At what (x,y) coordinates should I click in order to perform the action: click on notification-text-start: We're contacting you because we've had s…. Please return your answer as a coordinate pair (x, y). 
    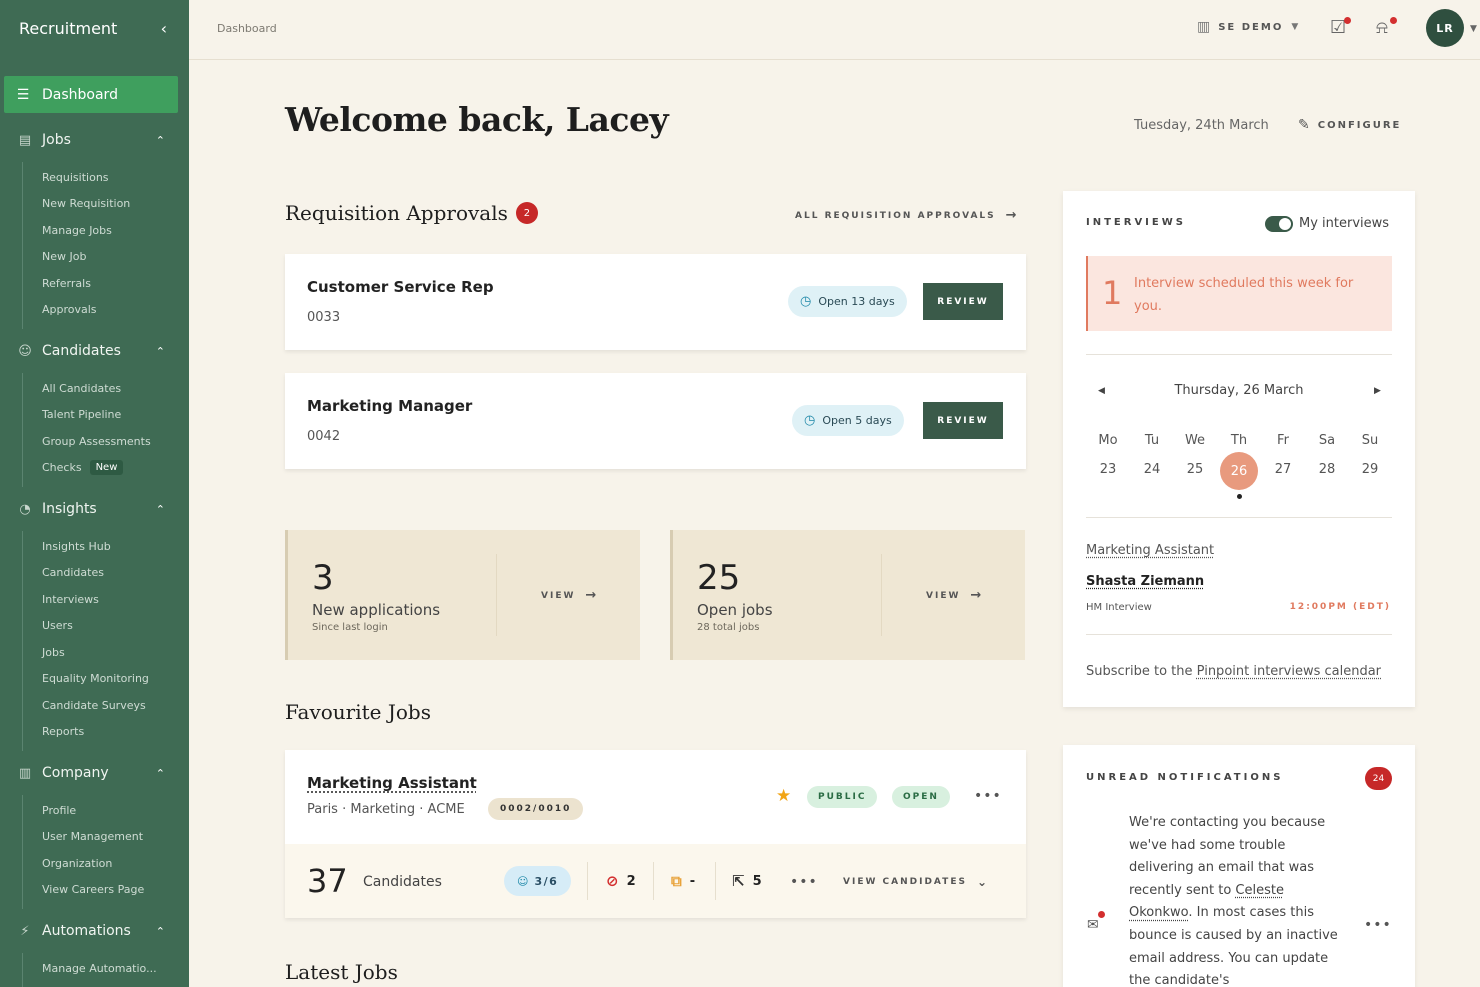
    Looking at the image, I should click on (1227, 856).